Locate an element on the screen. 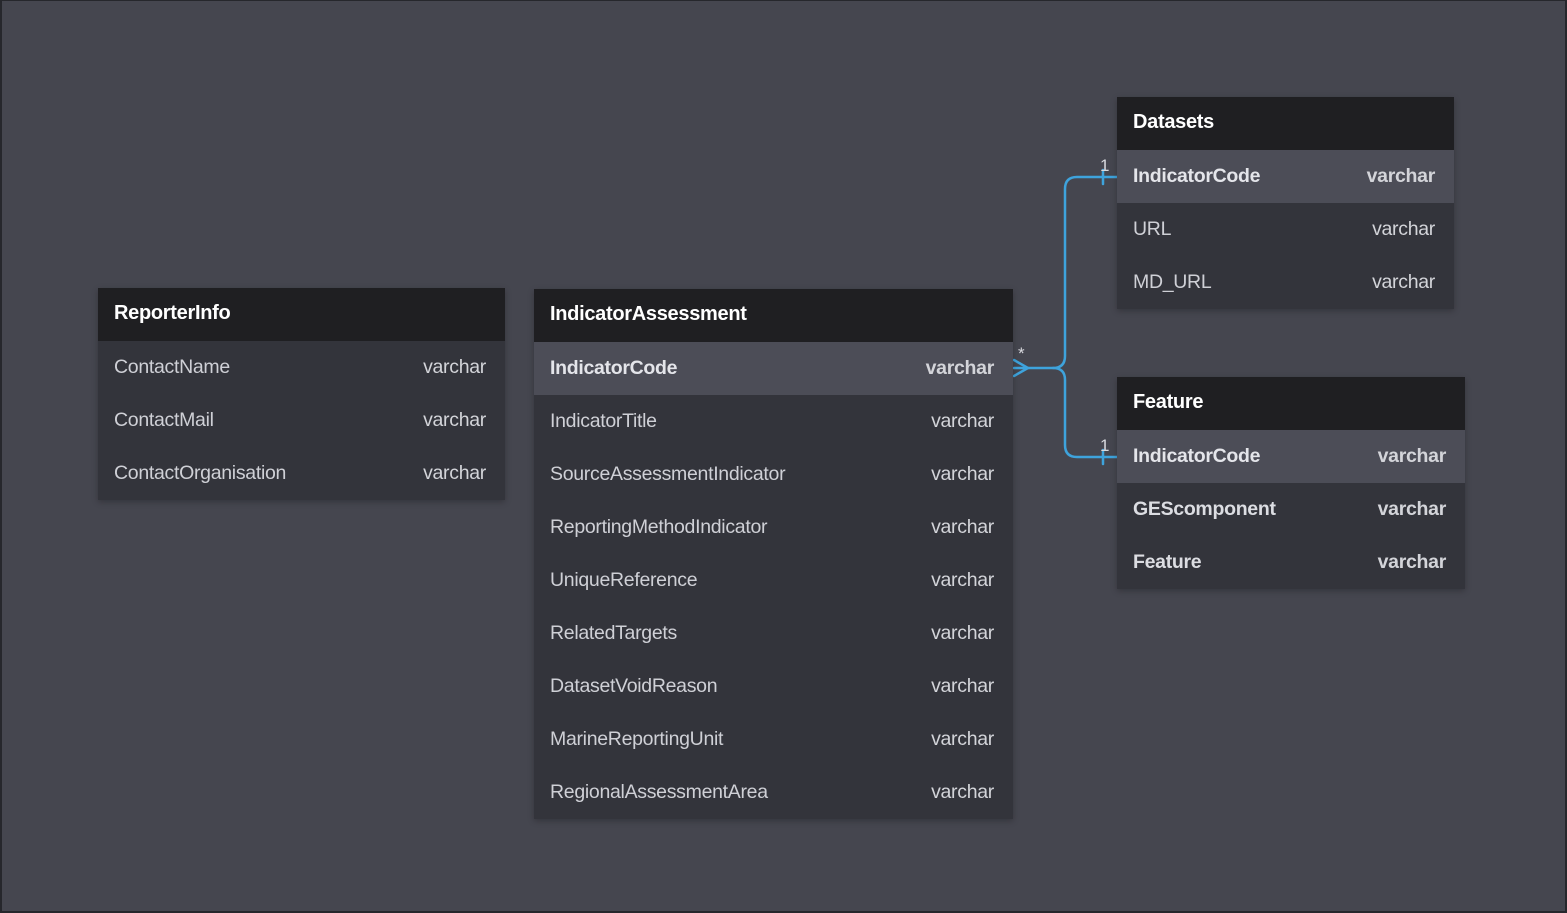 The width and height of the screenshot is (1567, 913). link-to-datasets is located at coordinates (1065, 272).